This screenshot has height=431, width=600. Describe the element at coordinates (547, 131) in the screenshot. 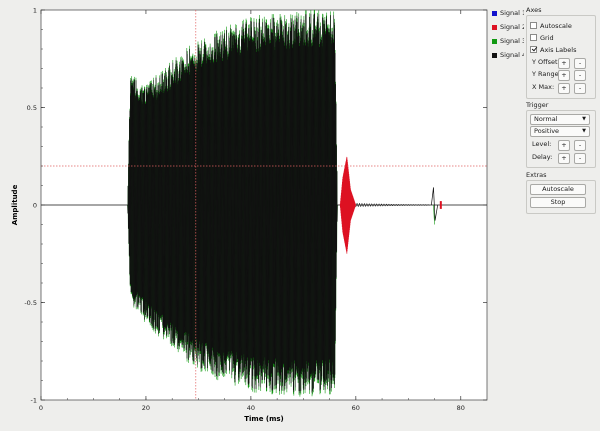

I see `select-value: Positive` at that location.